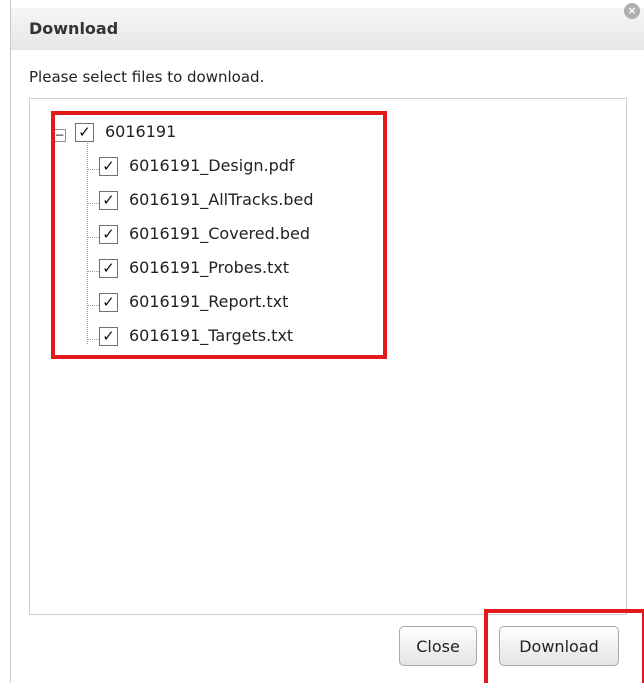 Image resolution: width=644 pixels, height=683 pixels. What do you see at coordinates (632, 11) in the screenshot?
I see `close-icon: ×` at bounding box center [632, 11].